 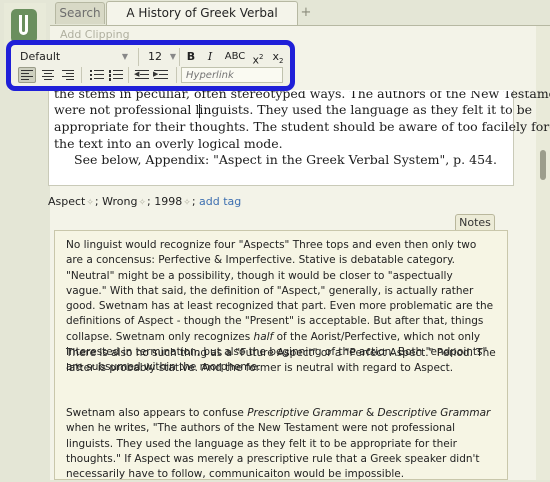 I want to click on notes-emphasis: Descriptive Grammar, so click(x=434, y=413).